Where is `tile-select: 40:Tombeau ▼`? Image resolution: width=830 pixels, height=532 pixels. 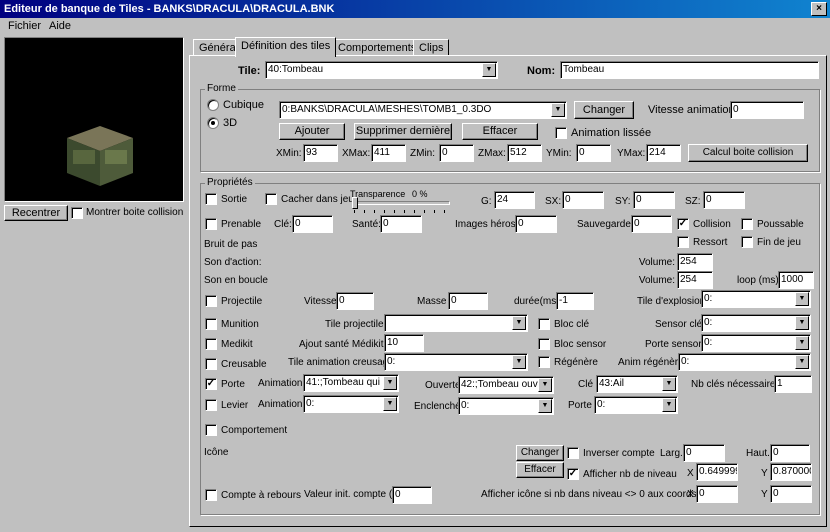
tile-select: 40:Tombeau ▼ is located at coordinates (381, 70).